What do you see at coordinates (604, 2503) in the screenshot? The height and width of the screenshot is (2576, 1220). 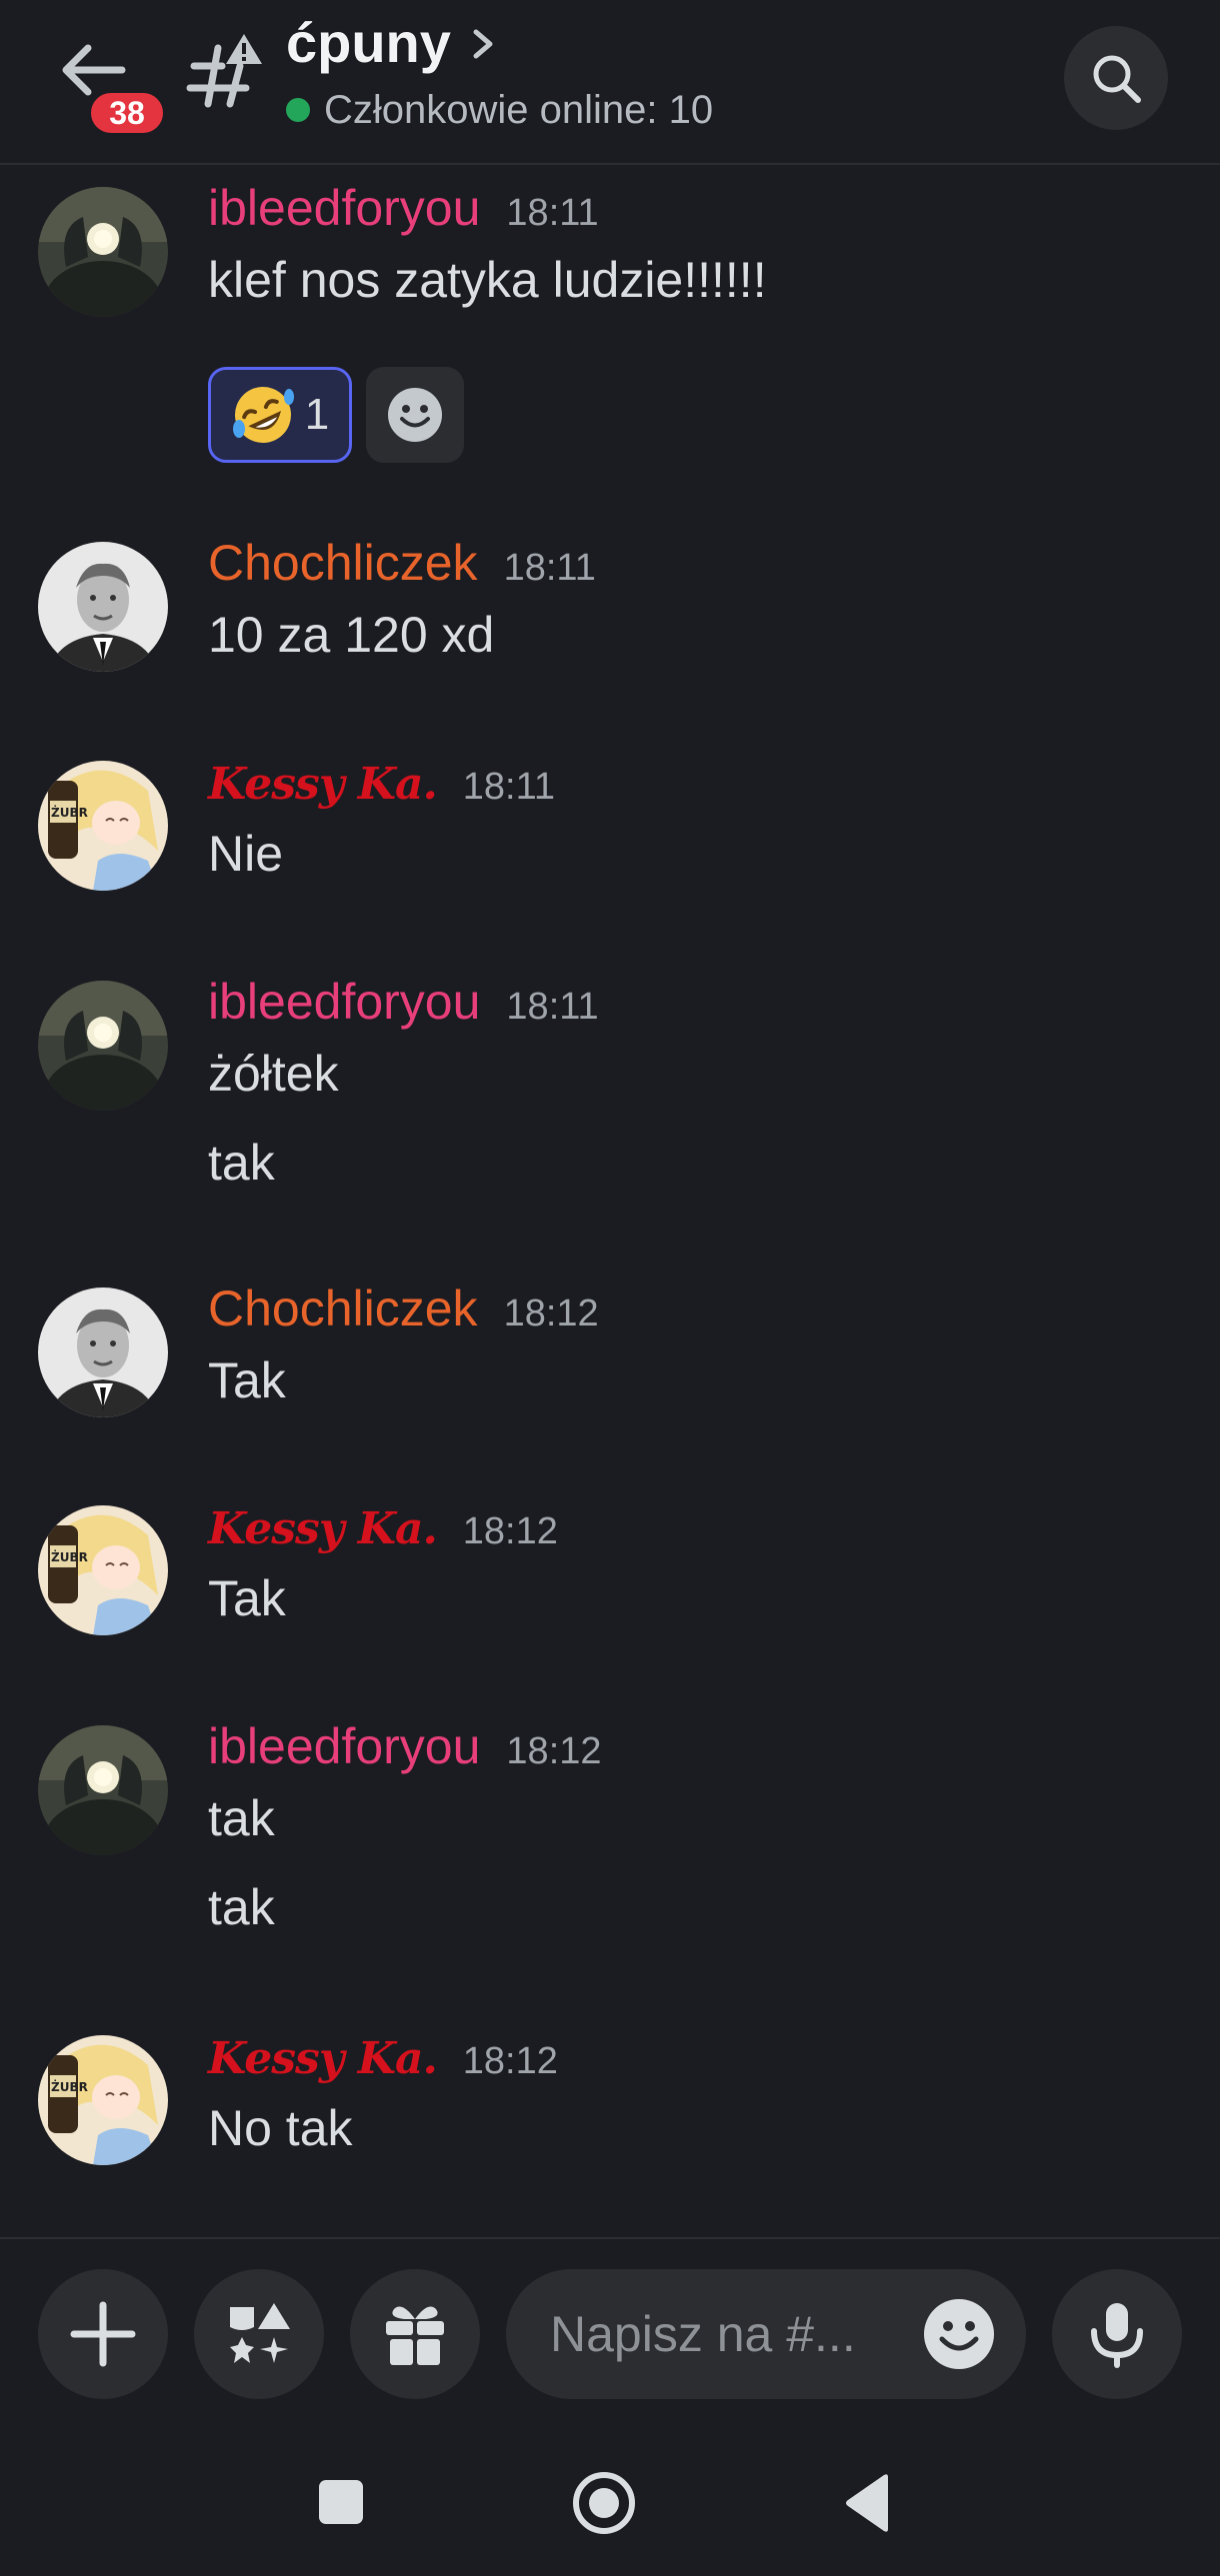 I see `home-circle-icon` at bounding box center [604, 2503].